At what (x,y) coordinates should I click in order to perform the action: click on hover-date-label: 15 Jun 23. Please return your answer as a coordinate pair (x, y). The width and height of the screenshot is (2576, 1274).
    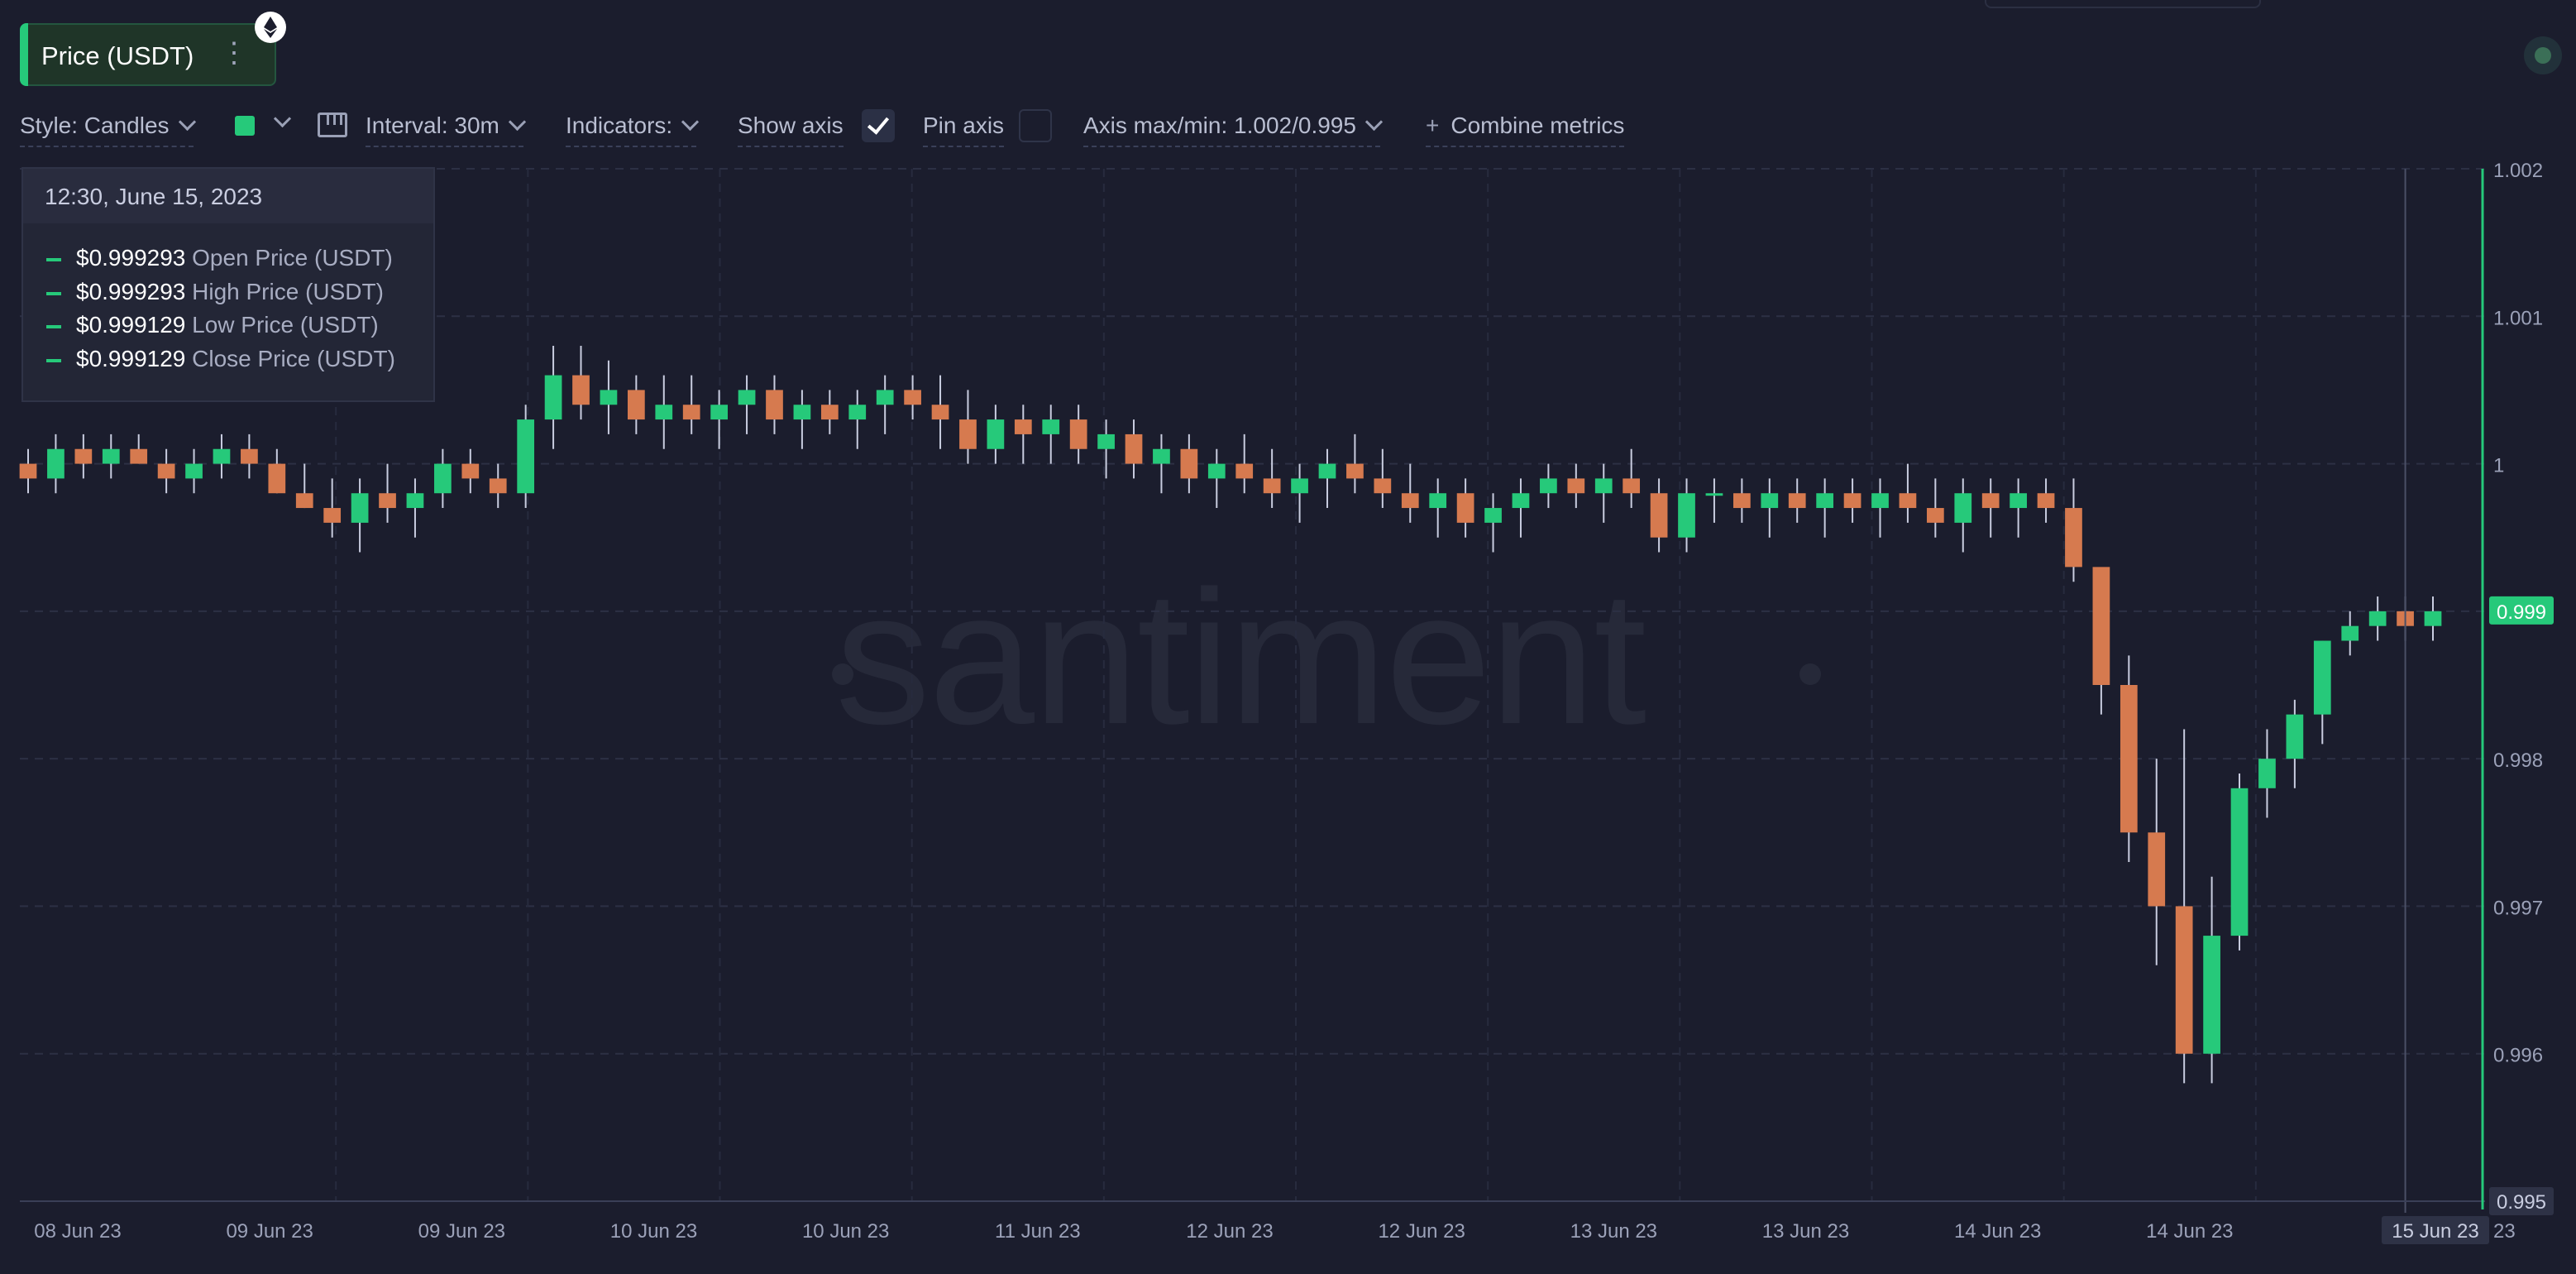
    Looking at the image, I should click on (2435, 1231).